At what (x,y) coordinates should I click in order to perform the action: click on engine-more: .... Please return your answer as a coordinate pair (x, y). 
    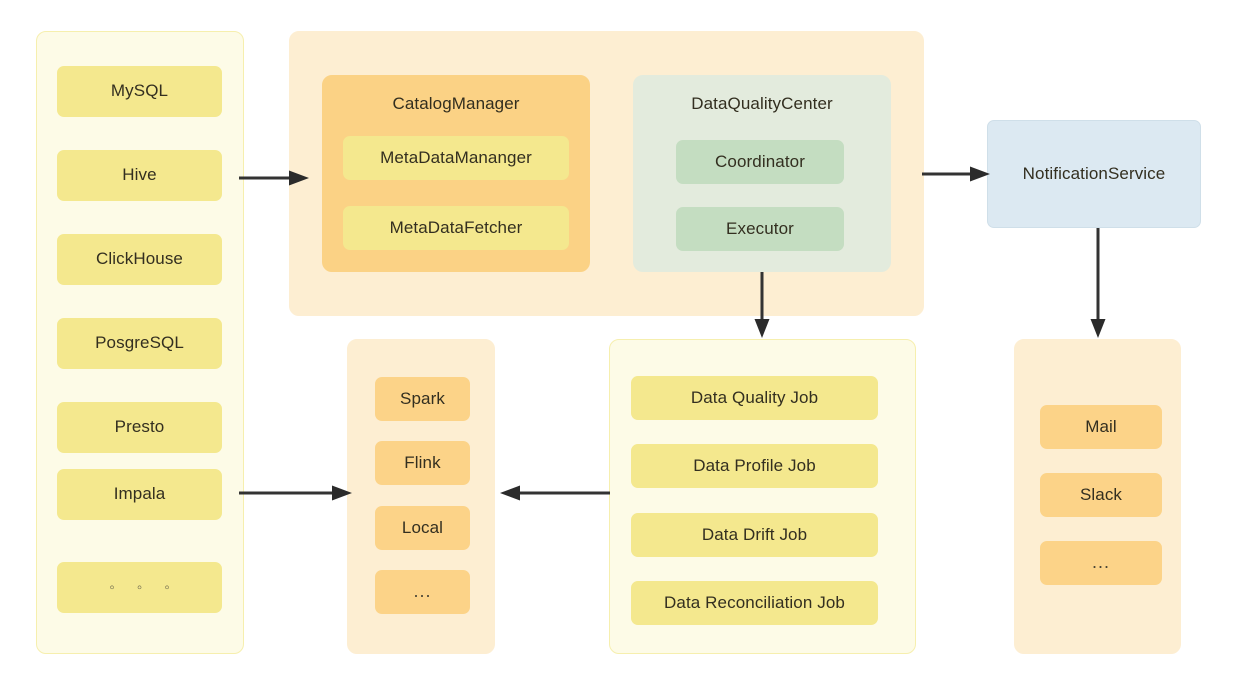
    Looking at the image, I should click on (422, 592).